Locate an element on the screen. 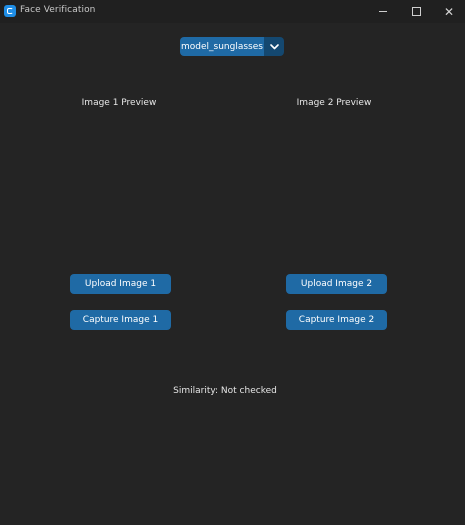 The image size is (465, 525). capture-image2-button: Capture Image 2 is located at coordinates (336, 320).